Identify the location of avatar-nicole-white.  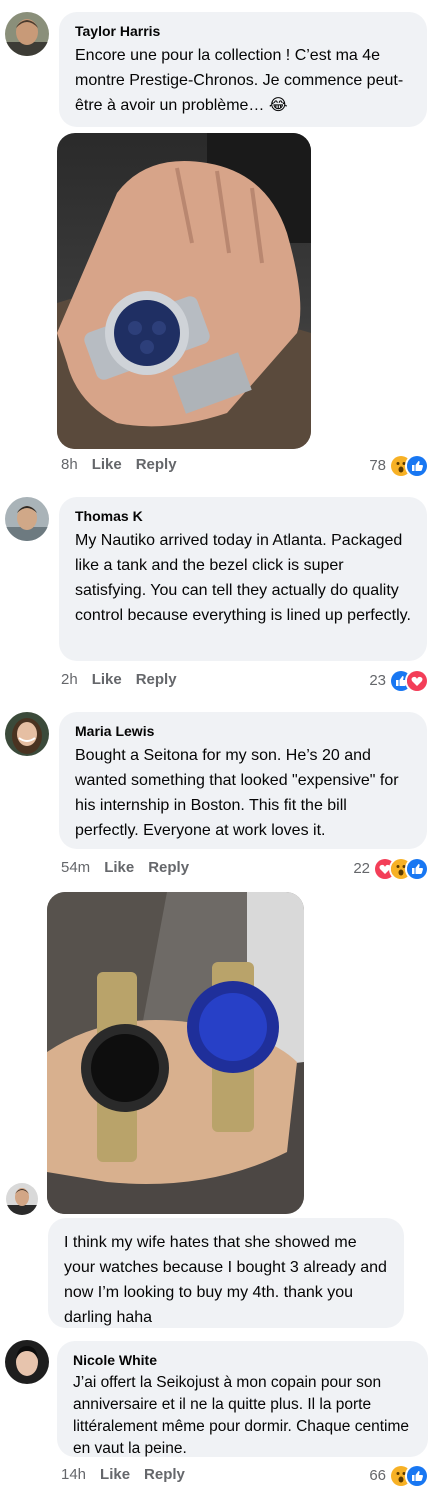
(27, 1362).